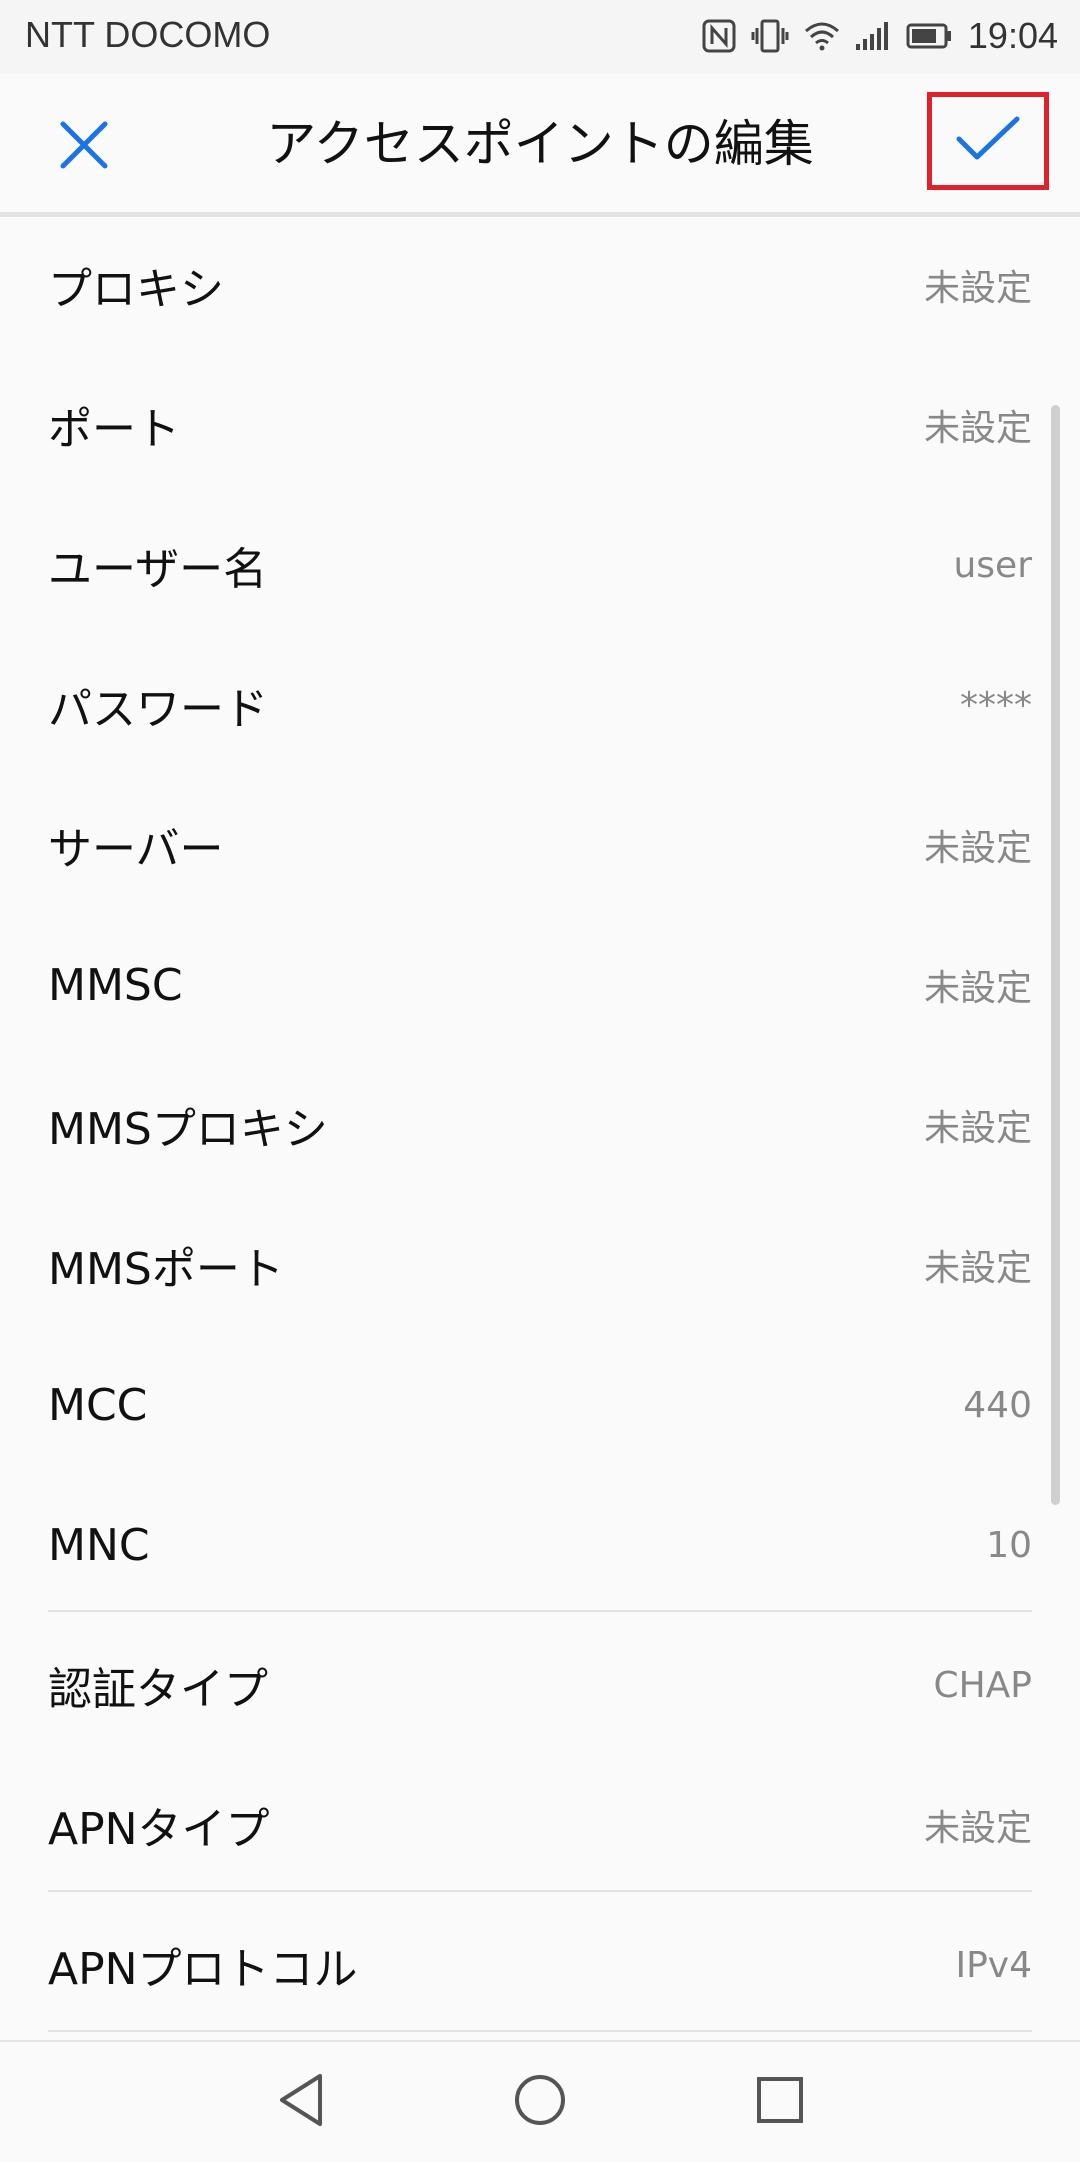  Describe the element at coordinates (99, 1545) in the screenshot. I see `setting-label: MNC` at that location.